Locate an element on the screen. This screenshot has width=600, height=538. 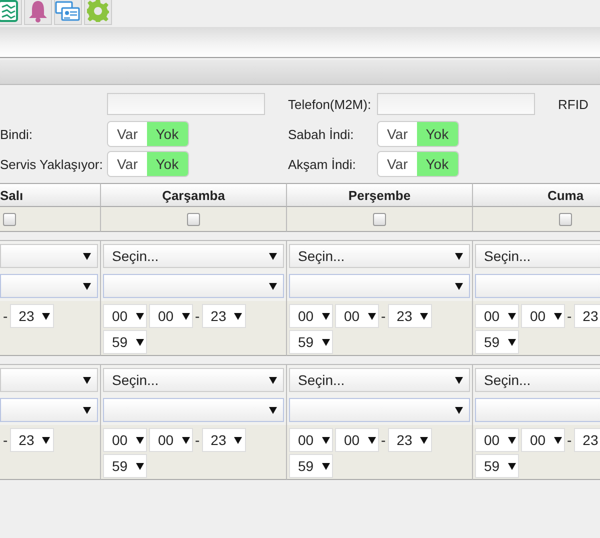
column-header: Salı is located at coordinates (50, 195).